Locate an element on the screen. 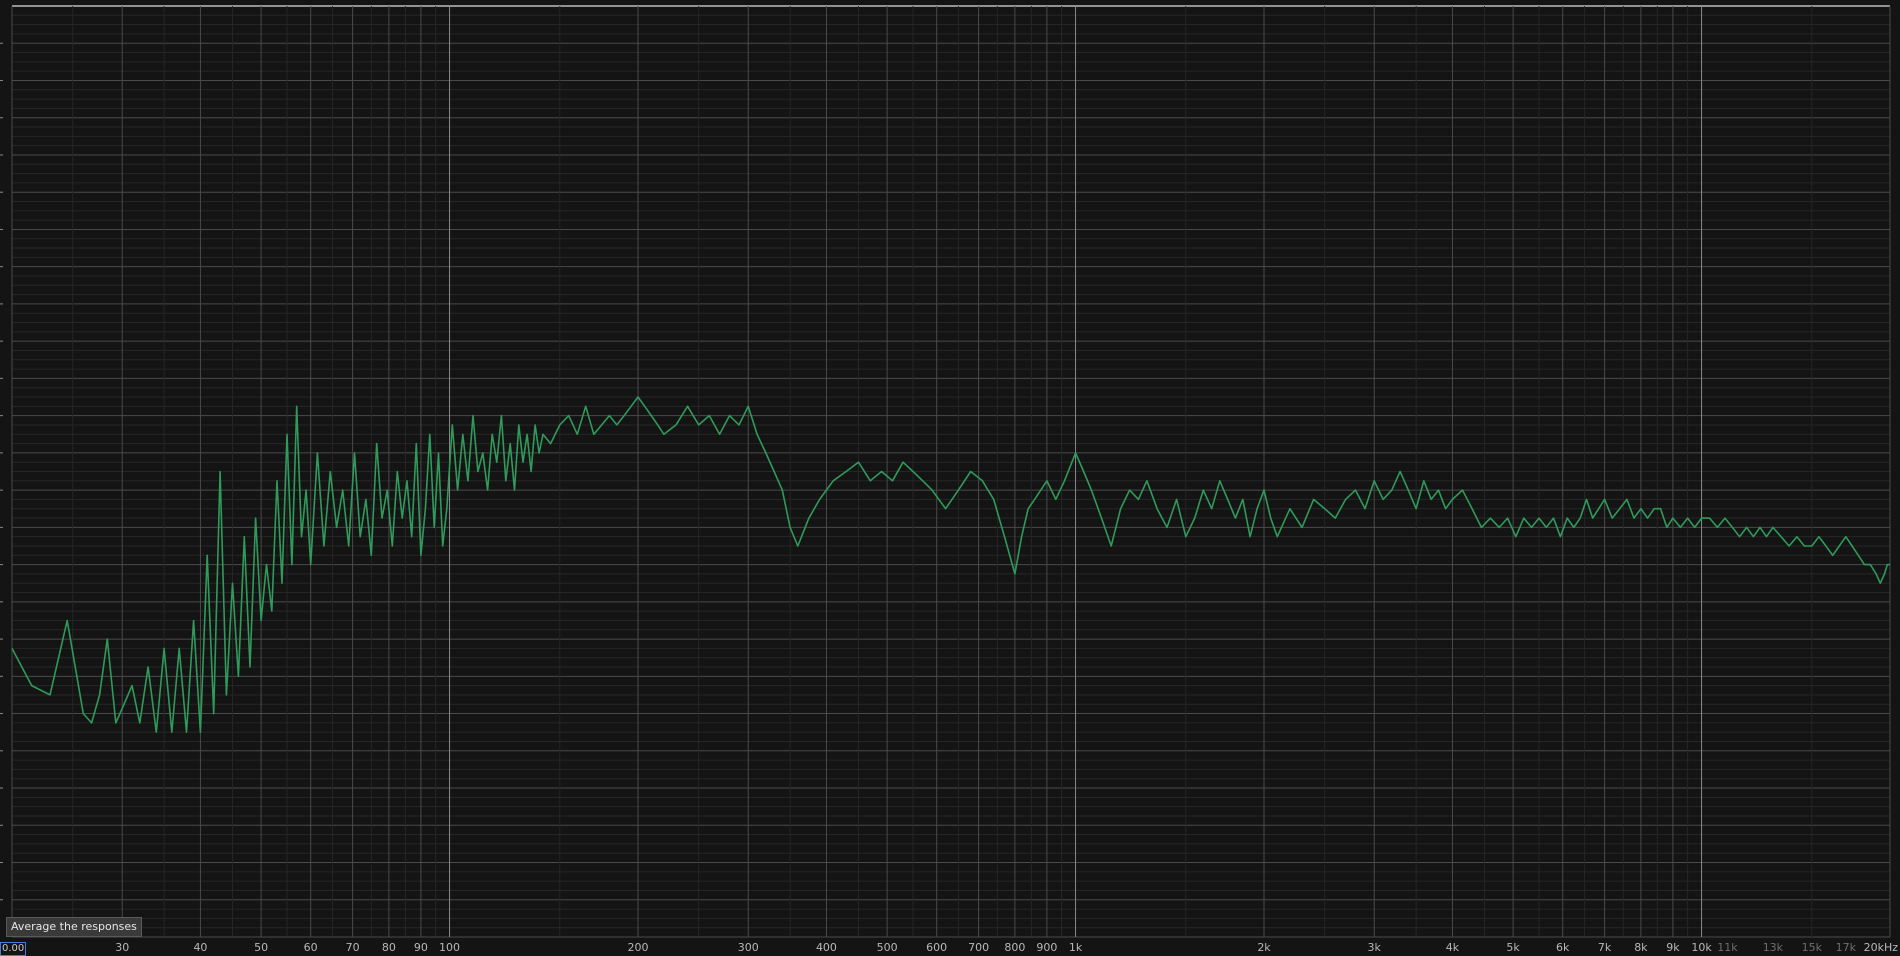 The height and width of the screenshot is (956, 1900). average-responses-tooltip: Average the responses is located at coordinates (74, 927).